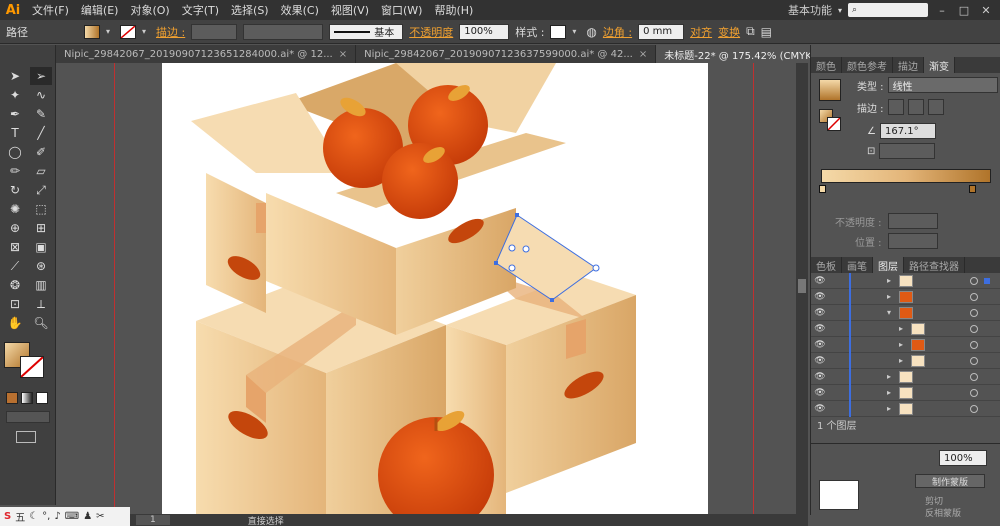 This screenshot has height=526, width=1000. Describe the element at coordinates (41, 266) in the screenshot. I see `blend-tool-icon: ⊛` at that location.